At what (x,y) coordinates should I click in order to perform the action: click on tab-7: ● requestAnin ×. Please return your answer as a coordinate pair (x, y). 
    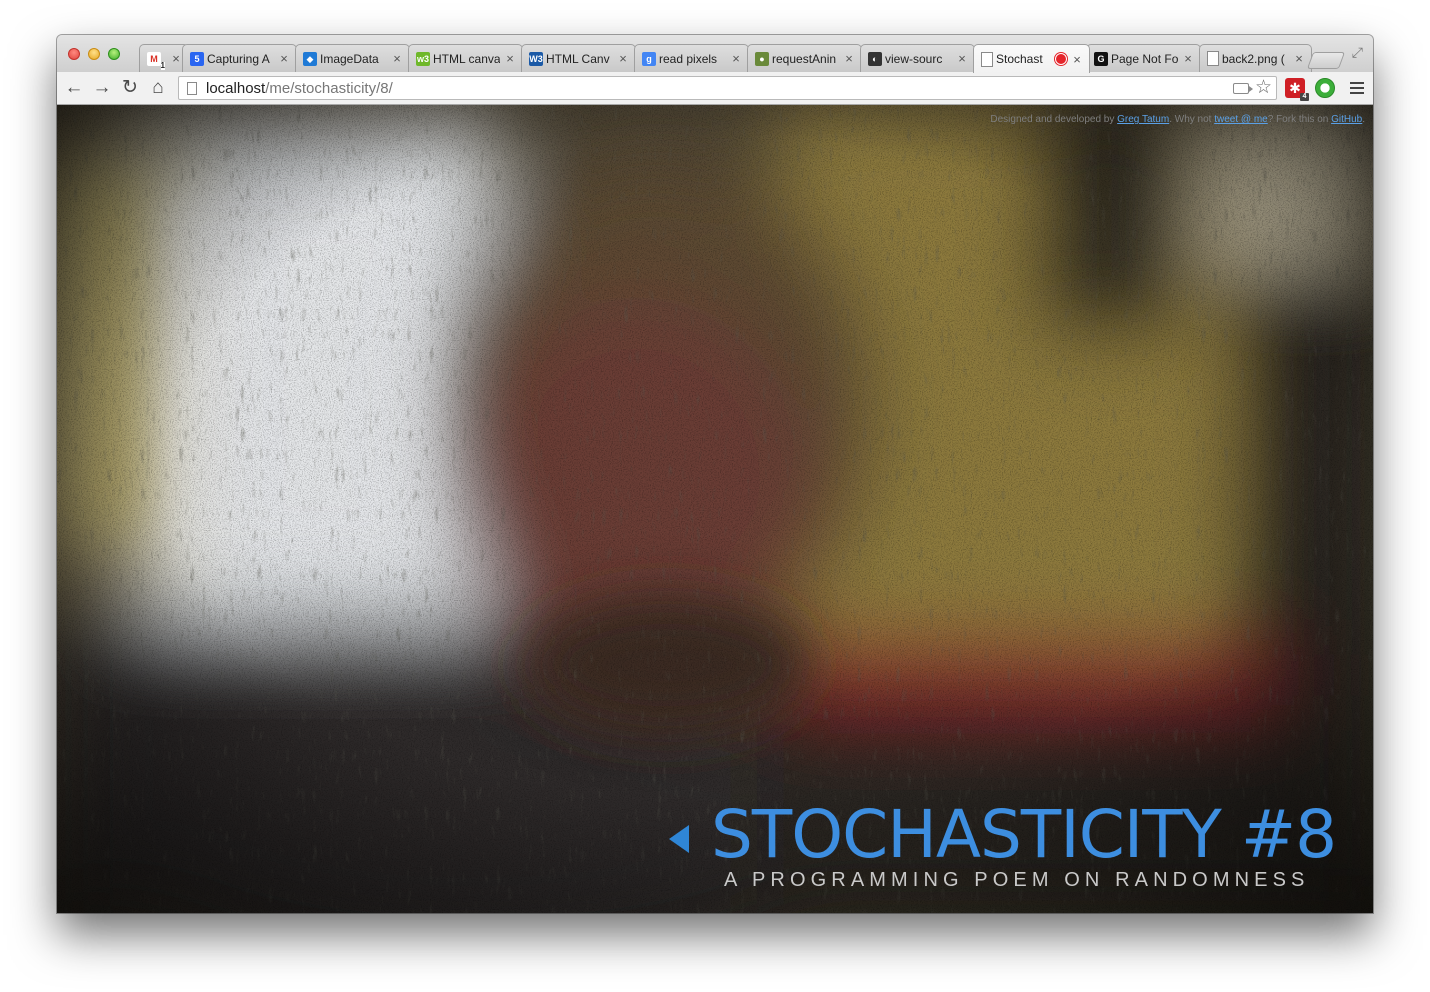
    Looking at the image, I should click on (804, 58).